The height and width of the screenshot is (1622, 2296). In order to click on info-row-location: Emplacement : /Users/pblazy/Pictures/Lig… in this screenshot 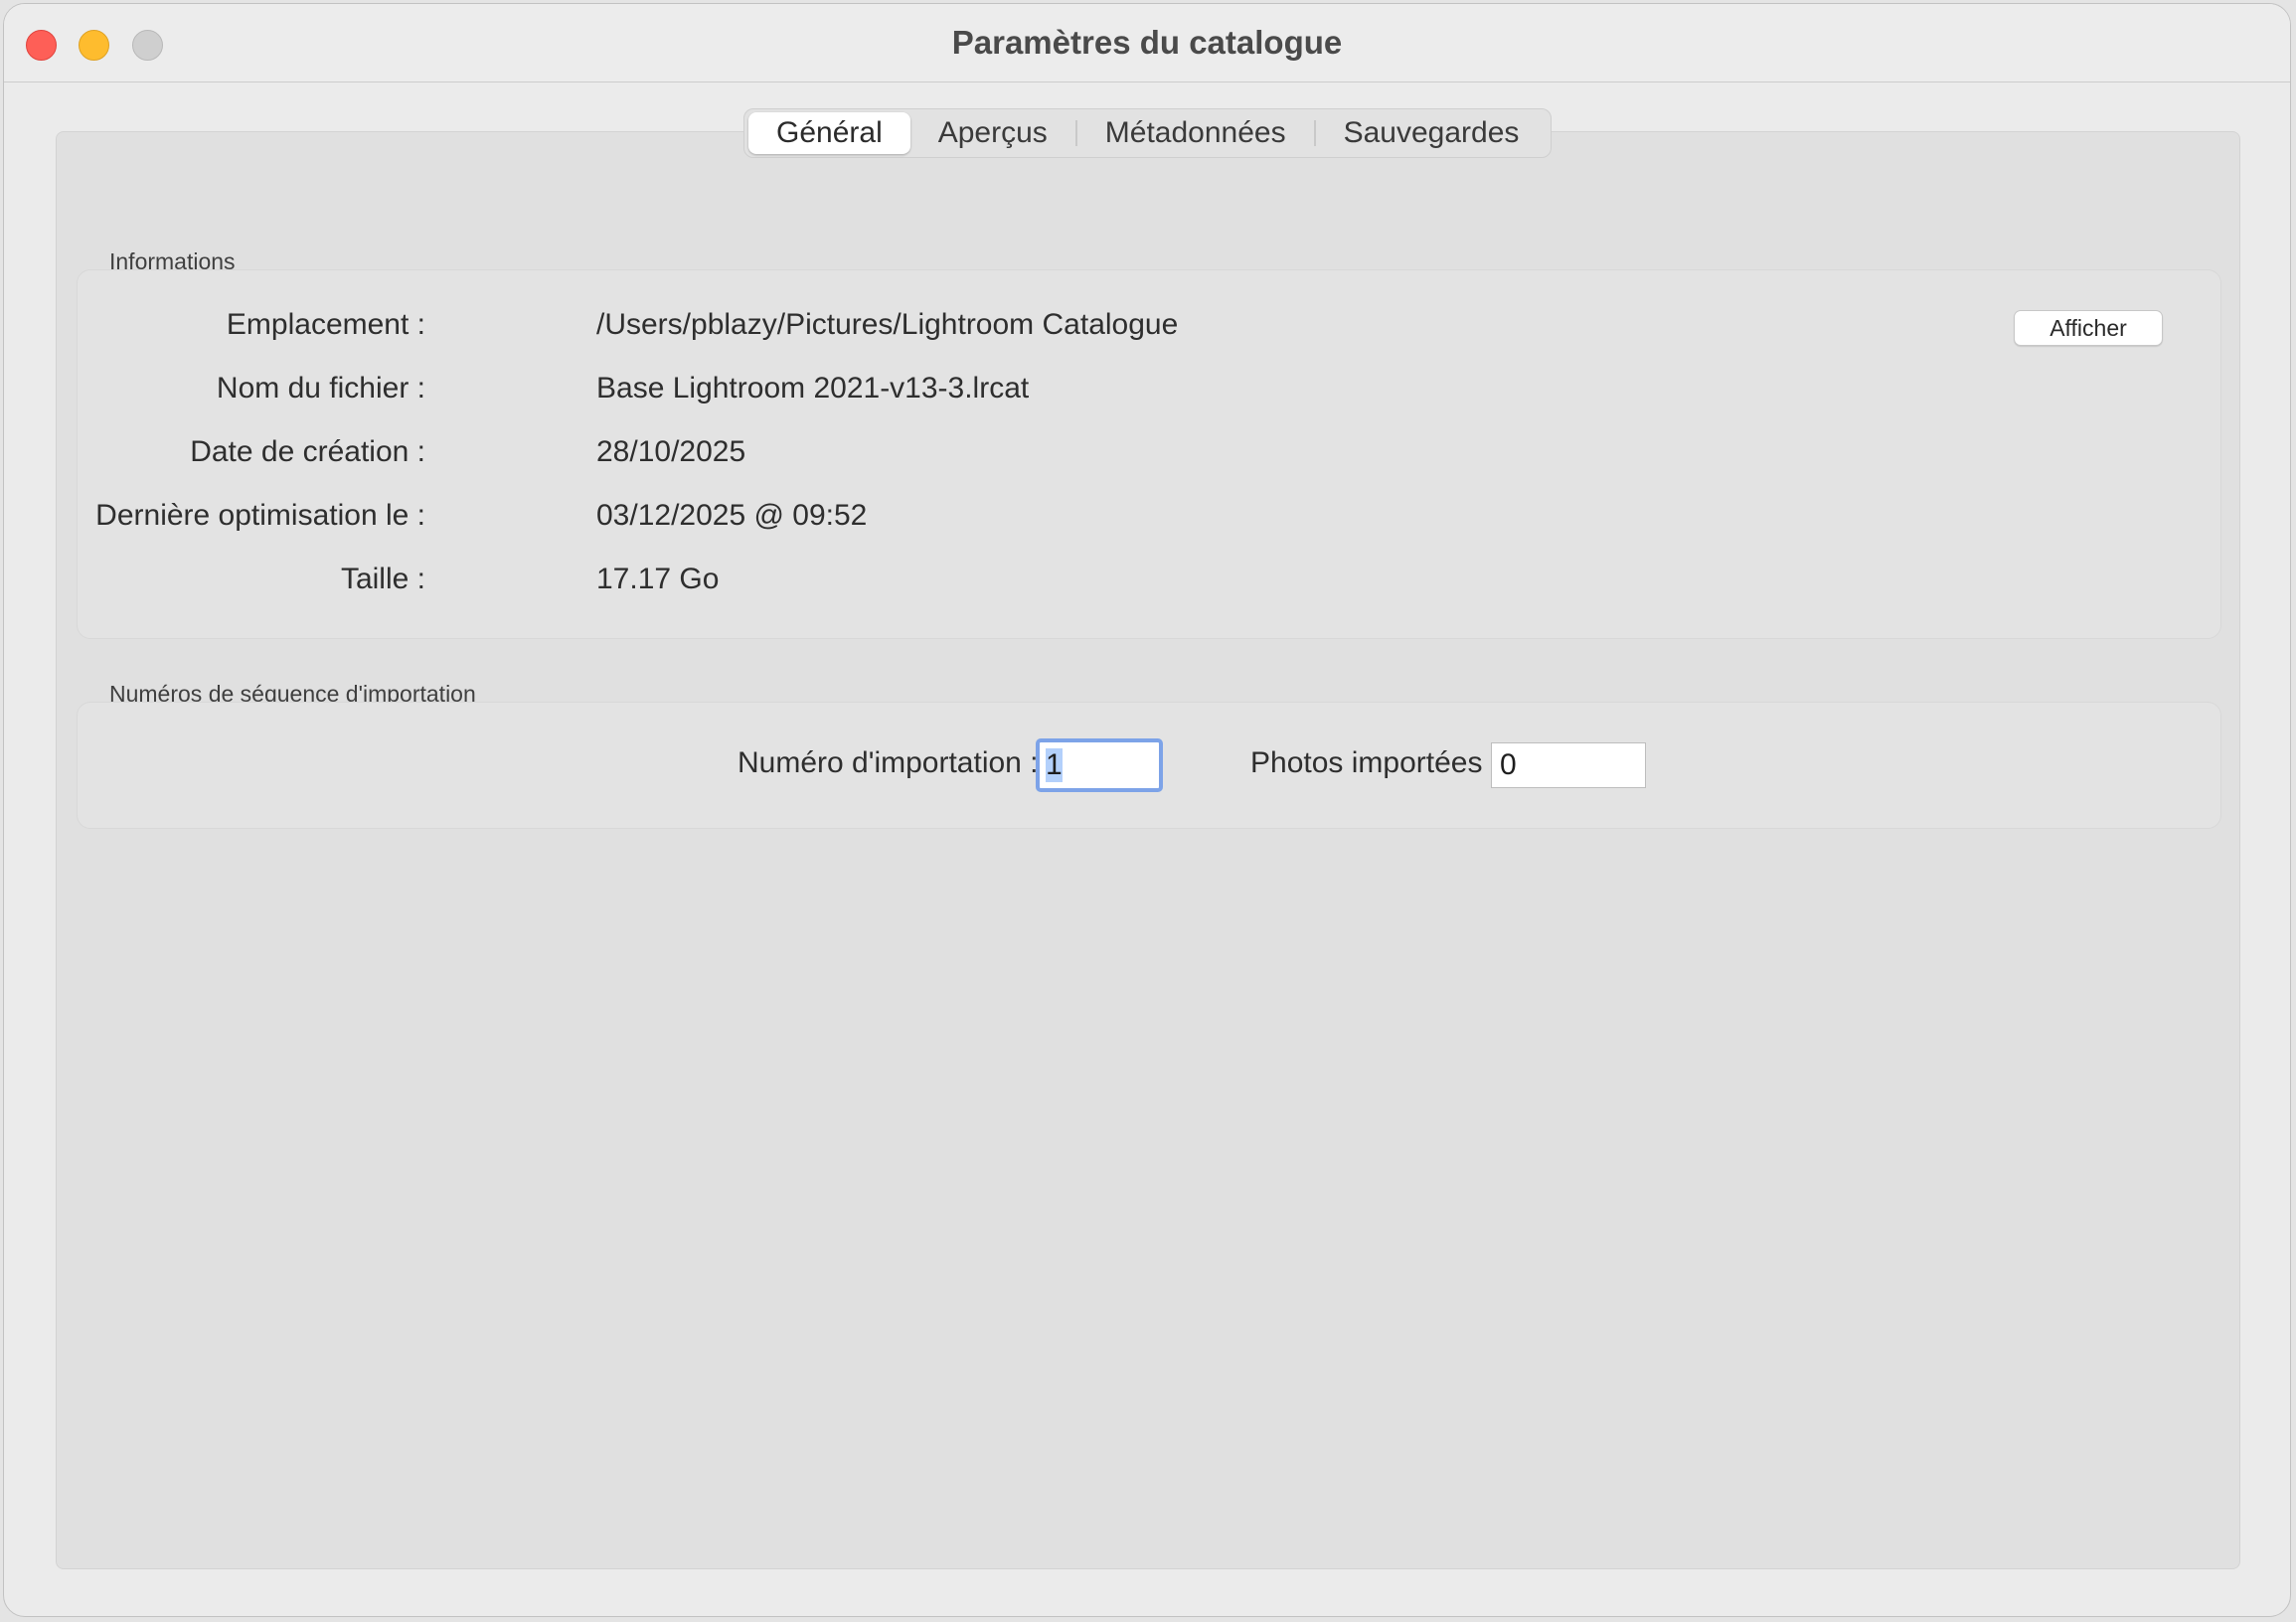, I will do `click(1150, 328)`.